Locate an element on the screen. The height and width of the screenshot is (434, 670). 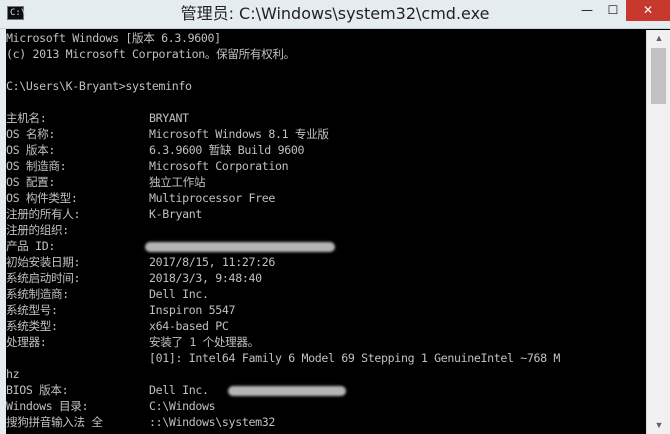
info-label: 系统类型: is located at coordinates (32, 326).